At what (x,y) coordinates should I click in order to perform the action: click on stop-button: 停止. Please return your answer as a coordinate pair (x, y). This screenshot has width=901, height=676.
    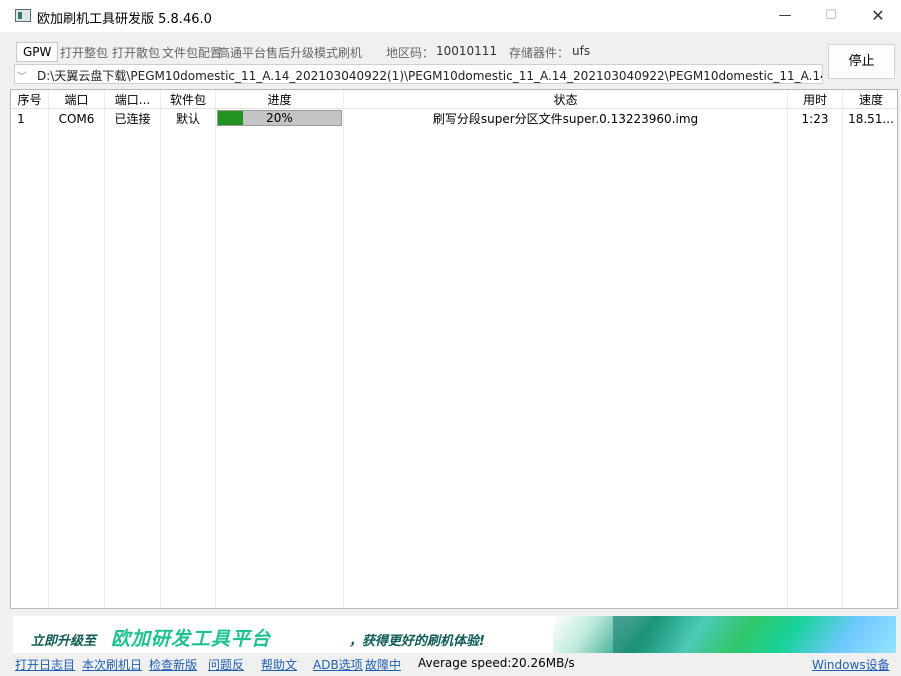
    Looking at the image, I should click on (861, 61).